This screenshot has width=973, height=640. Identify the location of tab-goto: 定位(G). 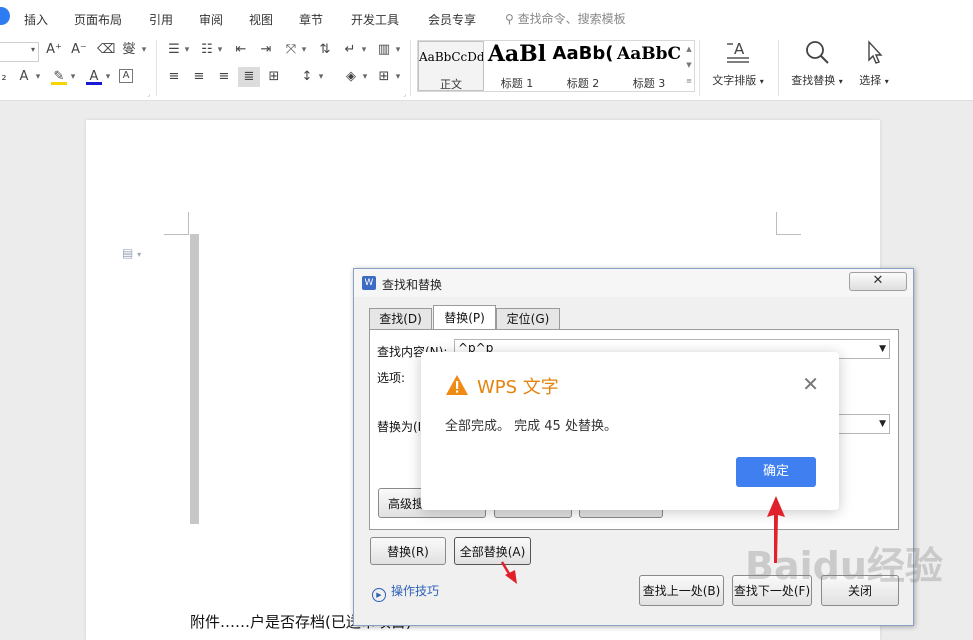
(528, 318).